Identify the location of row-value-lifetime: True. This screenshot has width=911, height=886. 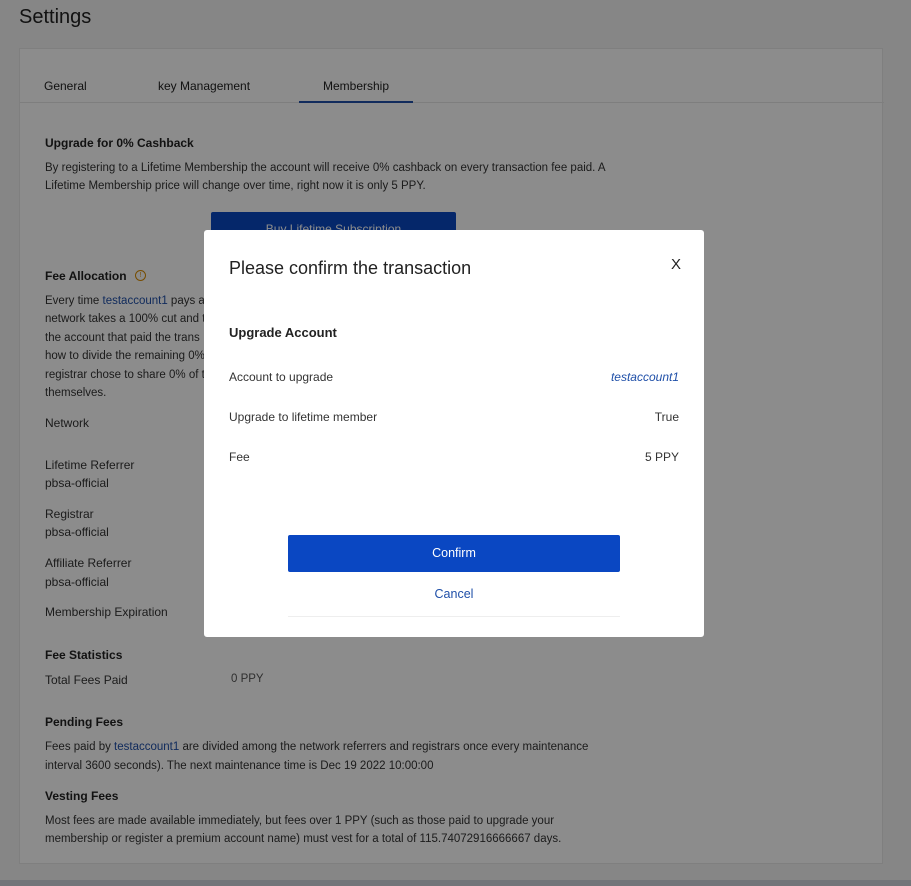
(666, 417).